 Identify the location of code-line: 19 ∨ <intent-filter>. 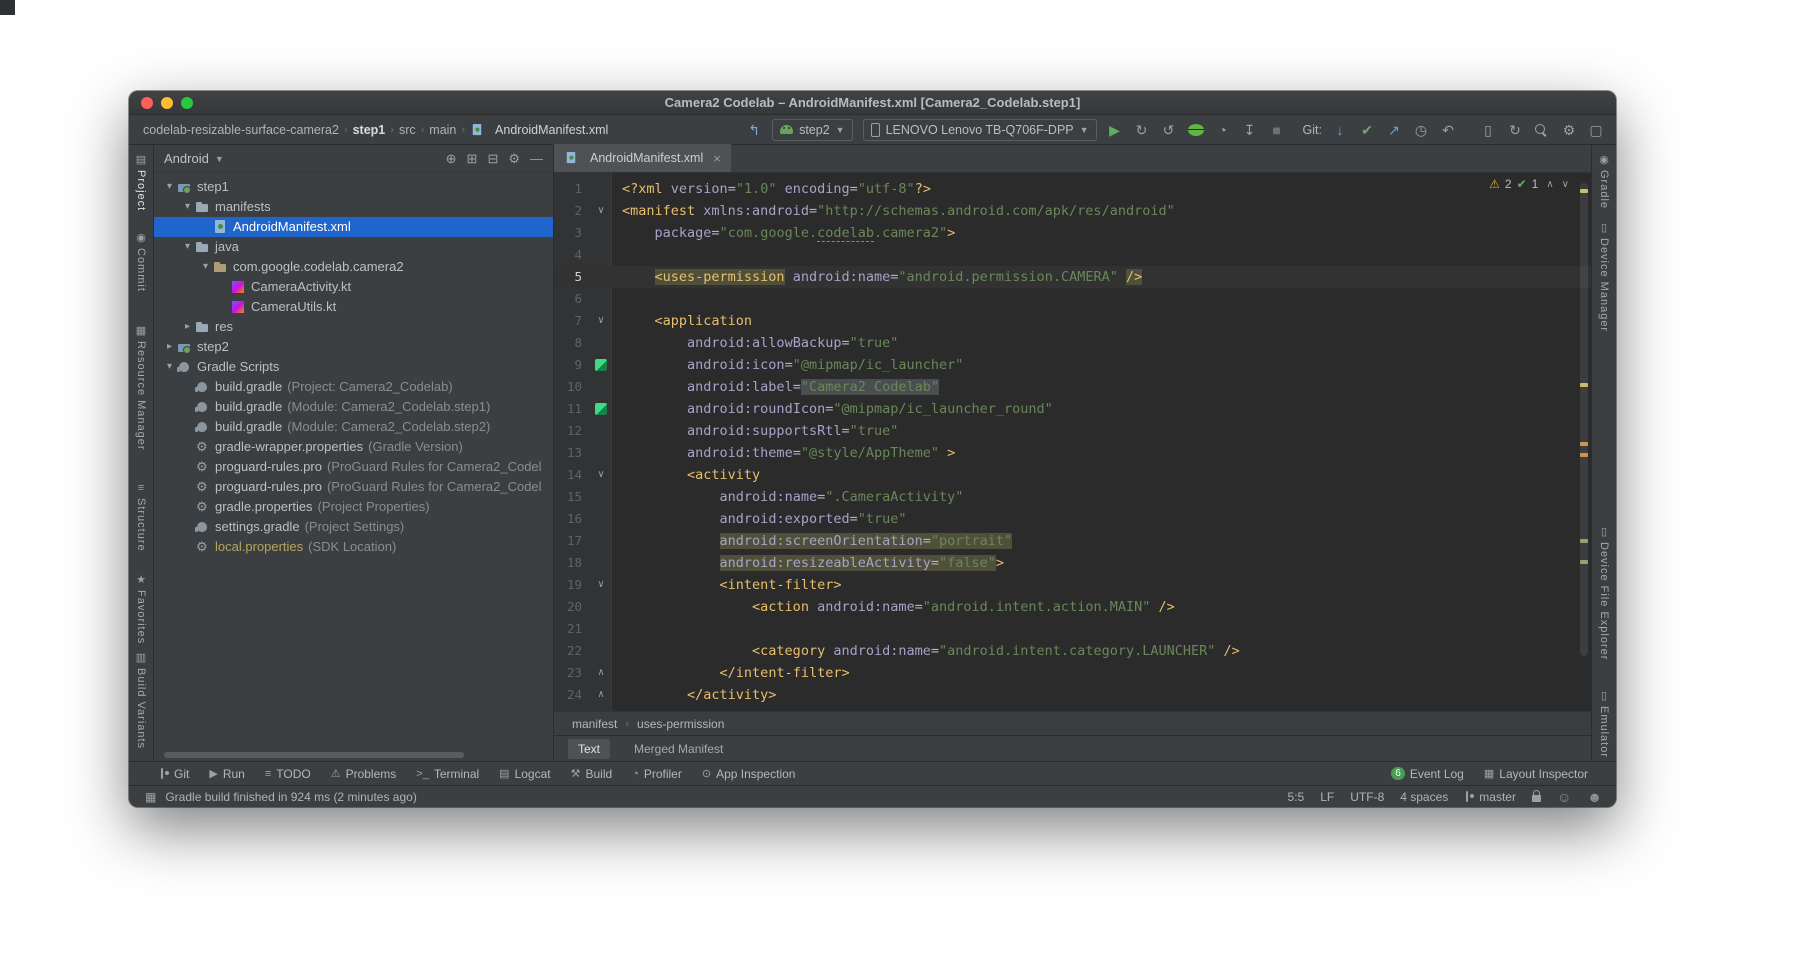
(1072, 585).